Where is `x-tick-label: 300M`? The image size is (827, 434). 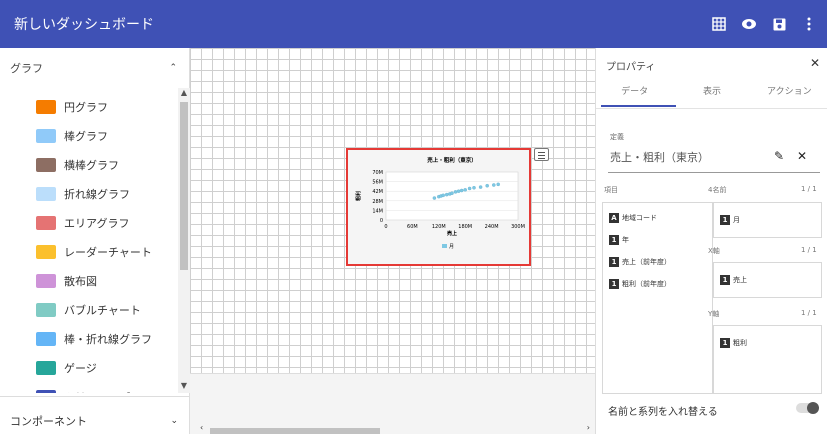
x-tick-label: 300M is located at coordinates (518, 227).